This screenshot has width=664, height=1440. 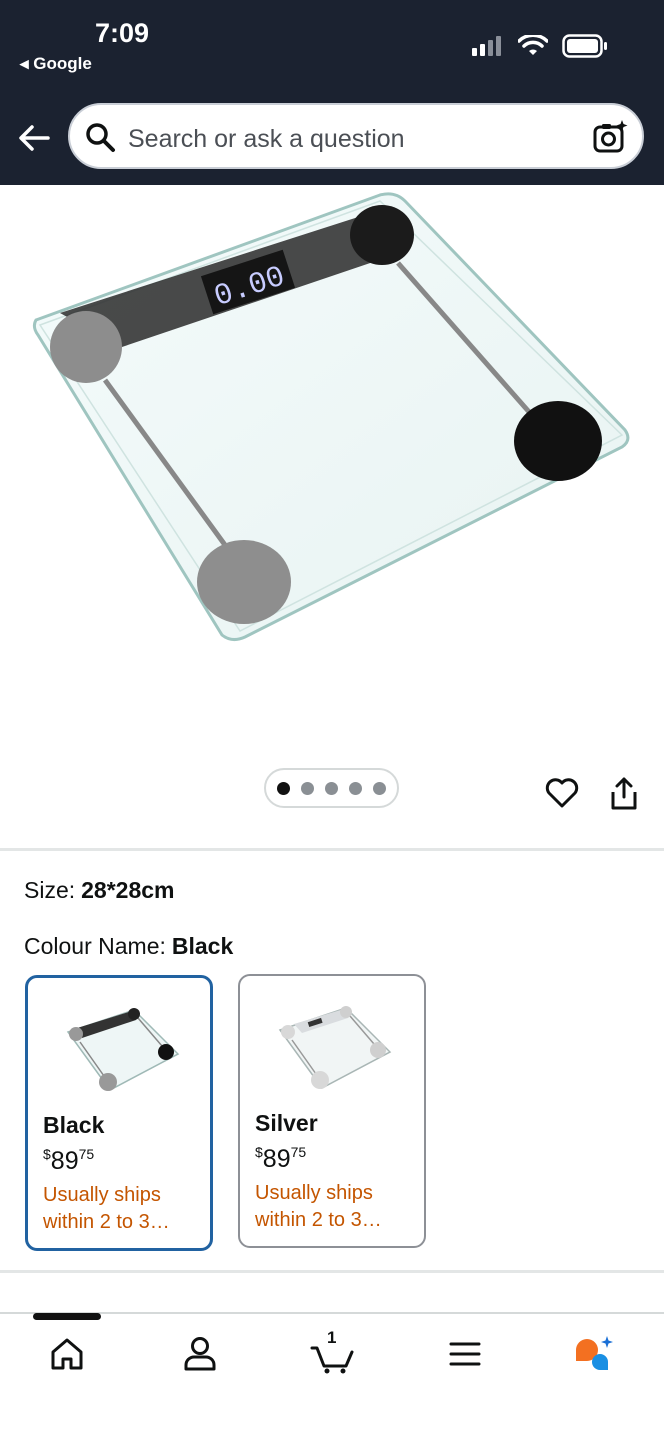 I want to click on colour-selection: Colour Name: Black, so click(x=128, y=946).